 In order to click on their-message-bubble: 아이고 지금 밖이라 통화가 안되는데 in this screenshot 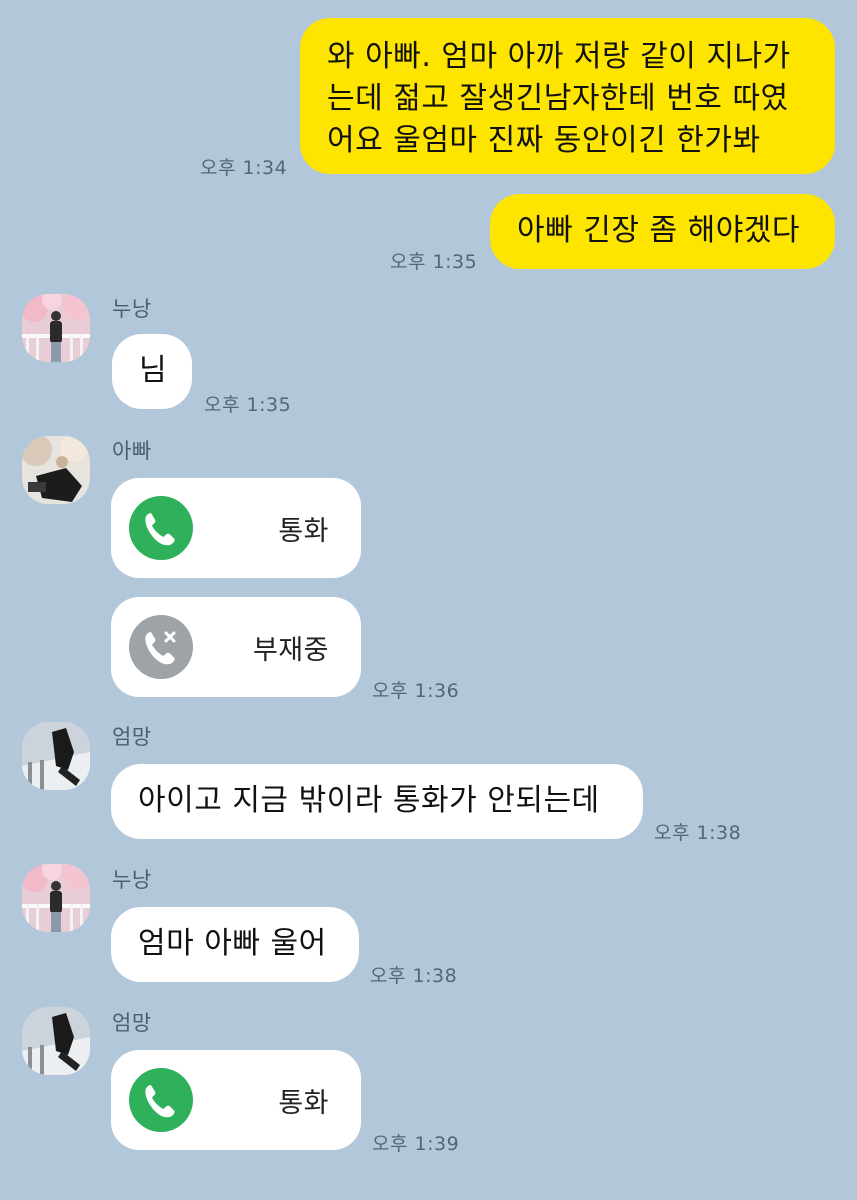, I will do `click(377, 801)`.